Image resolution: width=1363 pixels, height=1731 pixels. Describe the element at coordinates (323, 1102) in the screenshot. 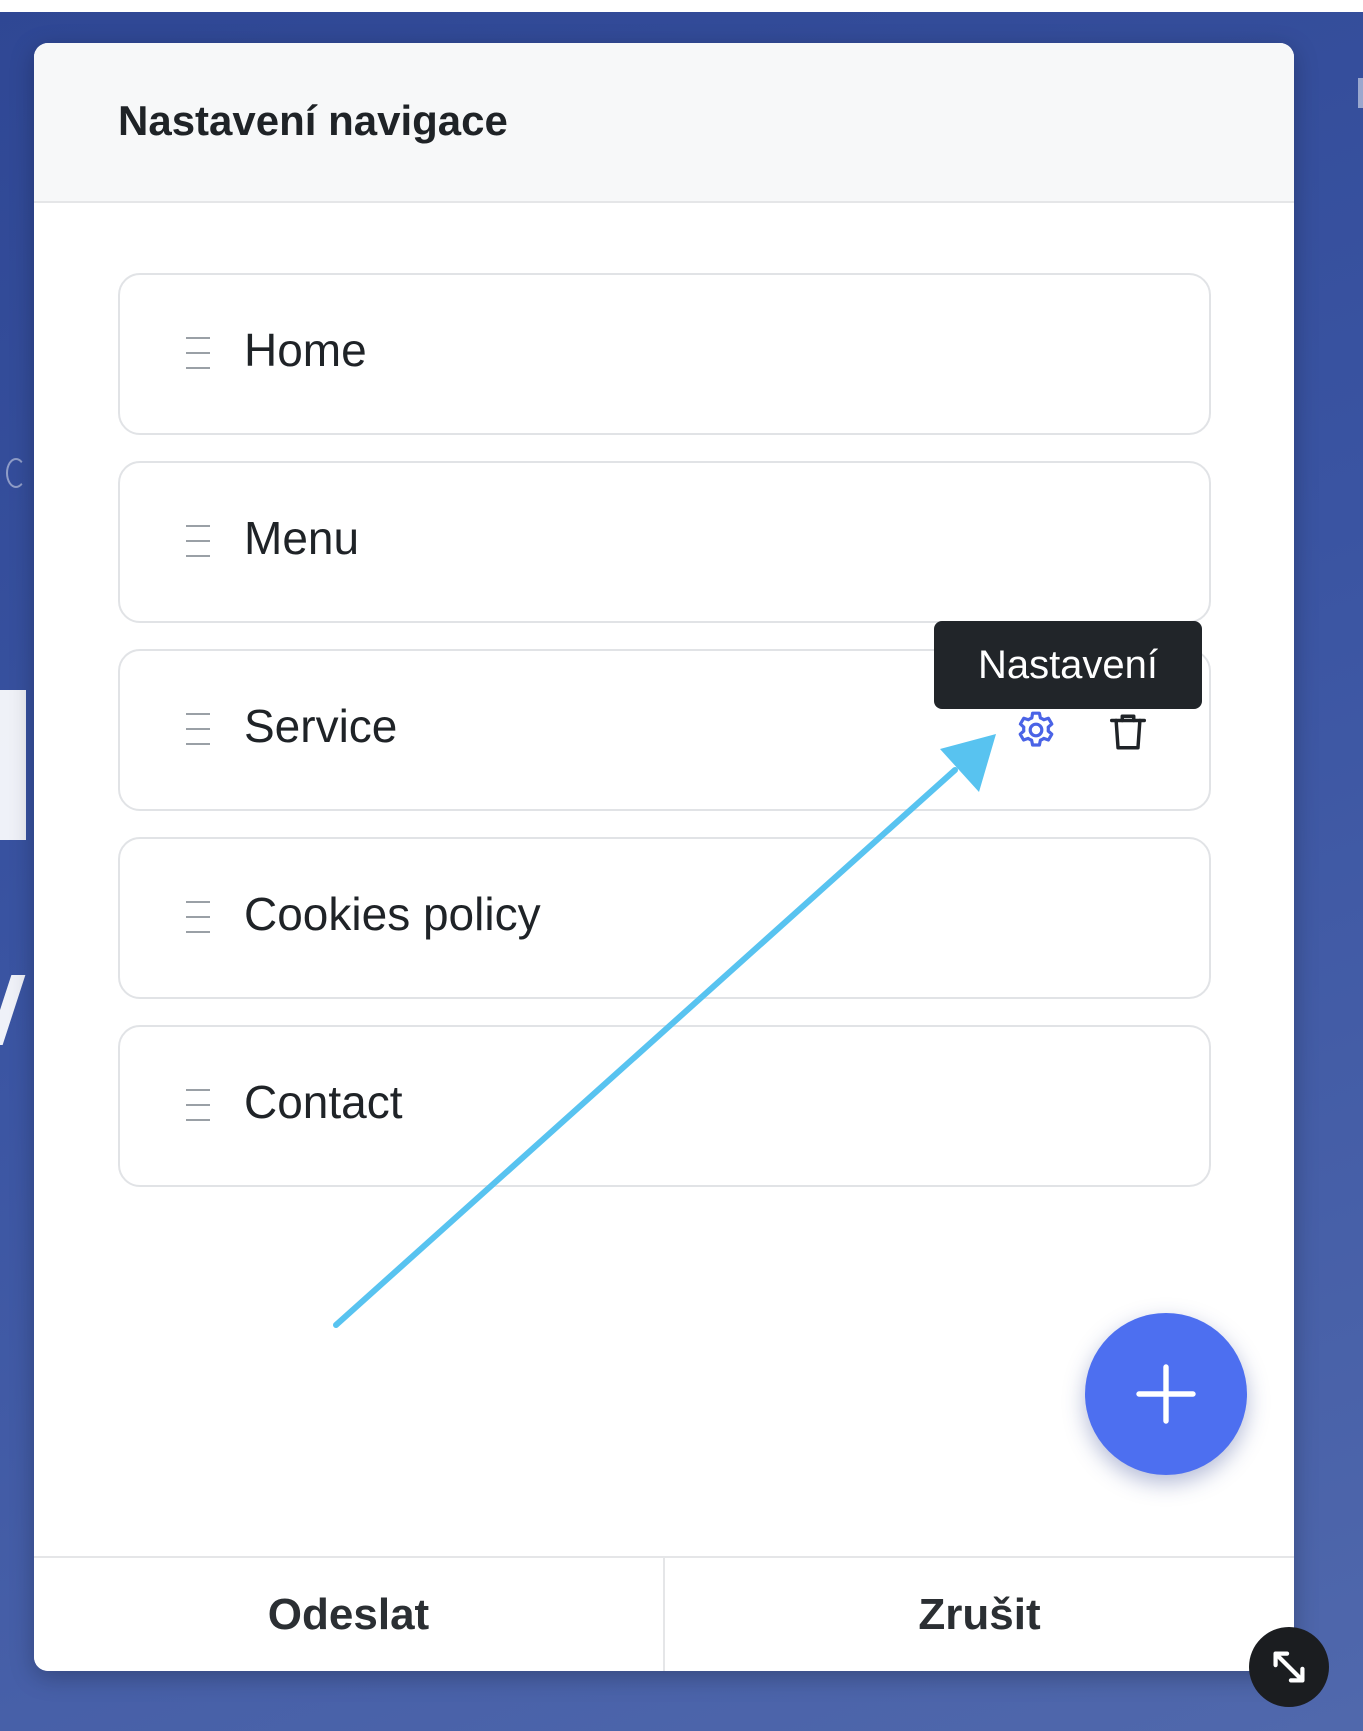

I see `nav-item-label: Contact` at that location.